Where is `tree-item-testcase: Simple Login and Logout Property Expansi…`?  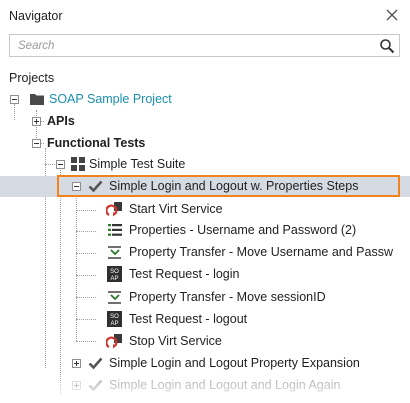
tree-item-testcase: Simple Login and Logout Property Expansi… is located at coordinates (205, 363).